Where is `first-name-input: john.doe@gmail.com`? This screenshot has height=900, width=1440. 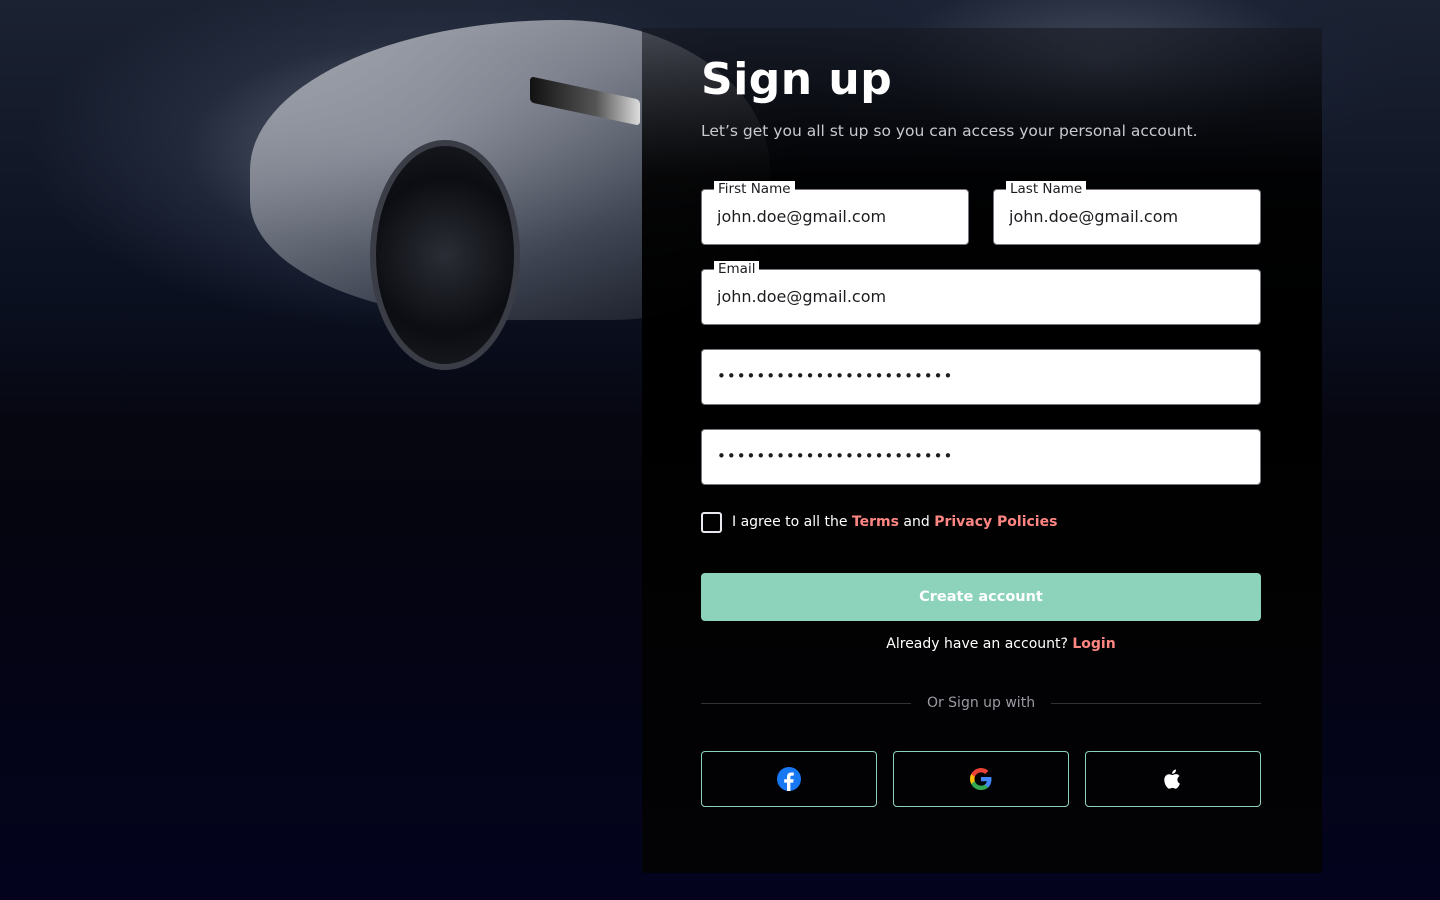 first-name-input: john.doe@gmail.com is located at coordinates (836, 216).